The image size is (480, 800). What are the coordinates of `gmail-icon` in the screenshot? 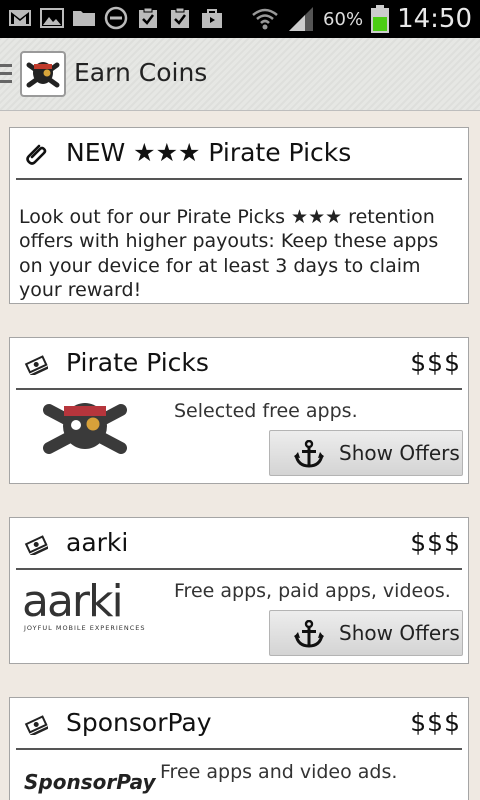 It's located at (20, 18).